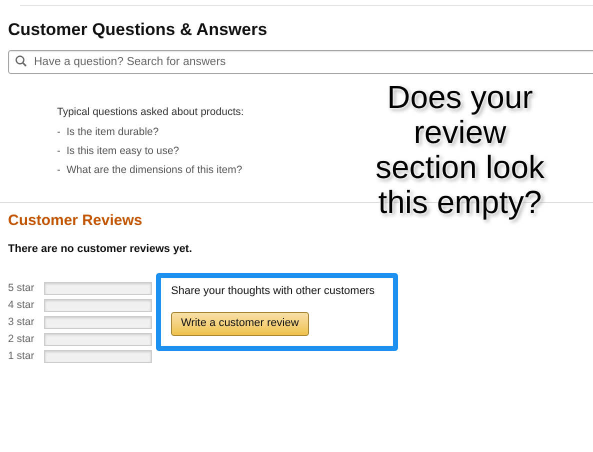 This screenshot has height=452, width=593. What do you see at coordinates (112, 132) in the screenshot?
I see `example-question: Is the item durable?` at bounding box center [112, 132].